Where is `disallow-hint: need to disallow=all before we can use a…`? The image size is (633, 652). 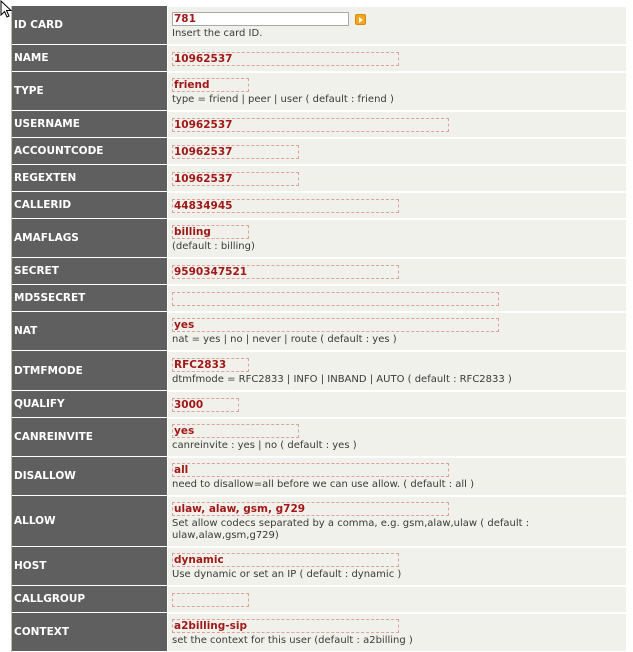 disallow-hint: need to disallow=all before we can use a… is located at coordinates (323, 484).